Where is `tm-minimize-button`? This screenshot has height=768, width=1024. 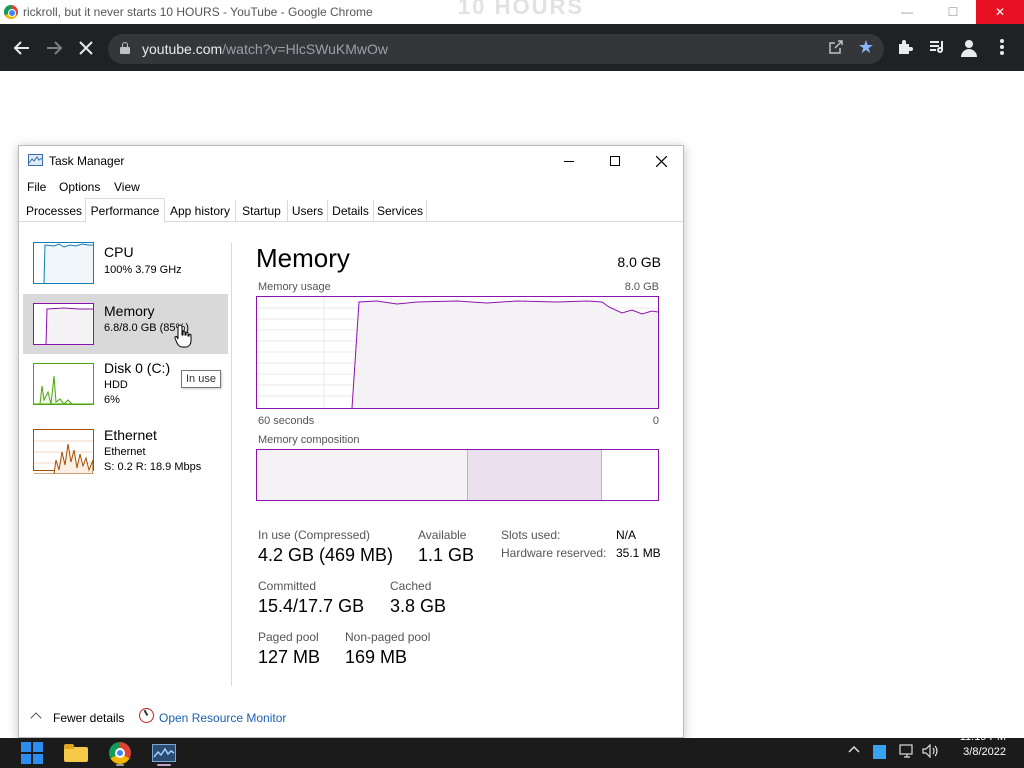 tm-minimize-button is located at coordinates (569, 161).